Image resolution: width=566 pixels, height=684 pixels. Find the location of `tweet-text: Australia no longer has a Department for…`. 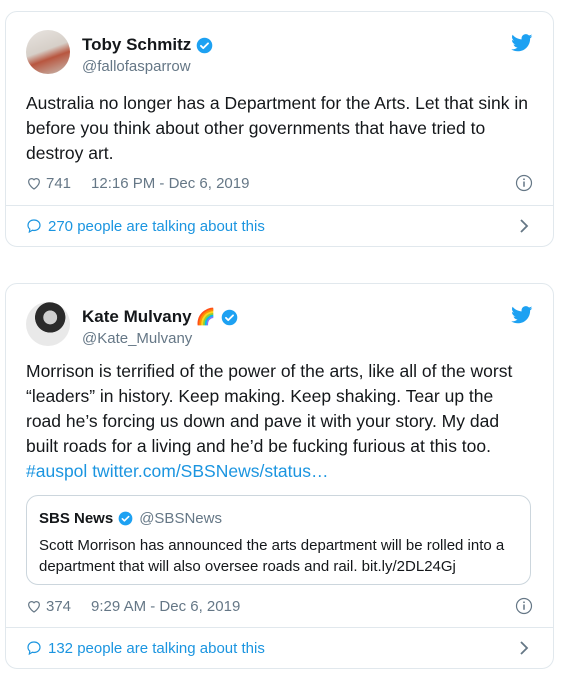

tweet-text: Australia no longer has a Department for… is located at coordinates (277, 128).